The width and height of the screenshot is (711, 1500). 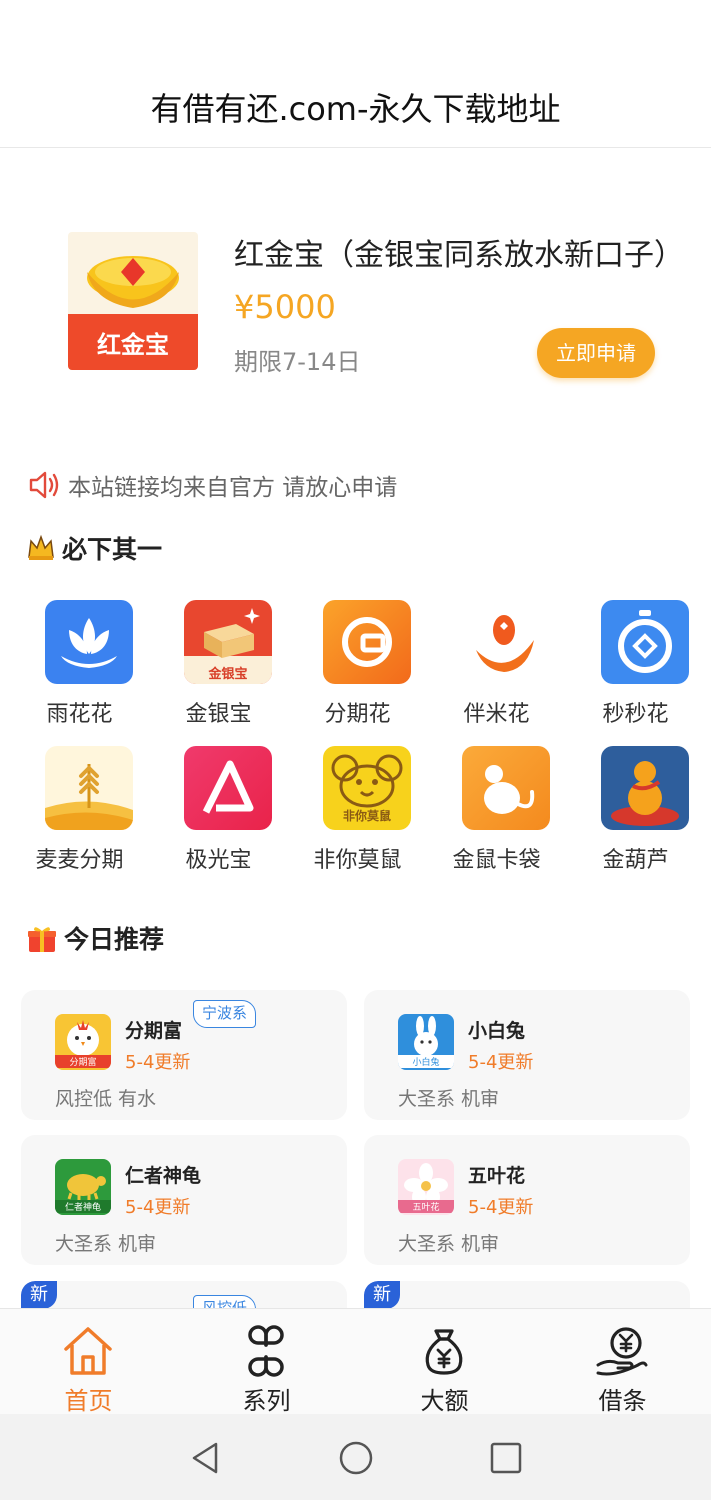 I want to click on recommend-card-partial: 新, so click(x=527, y=1294).